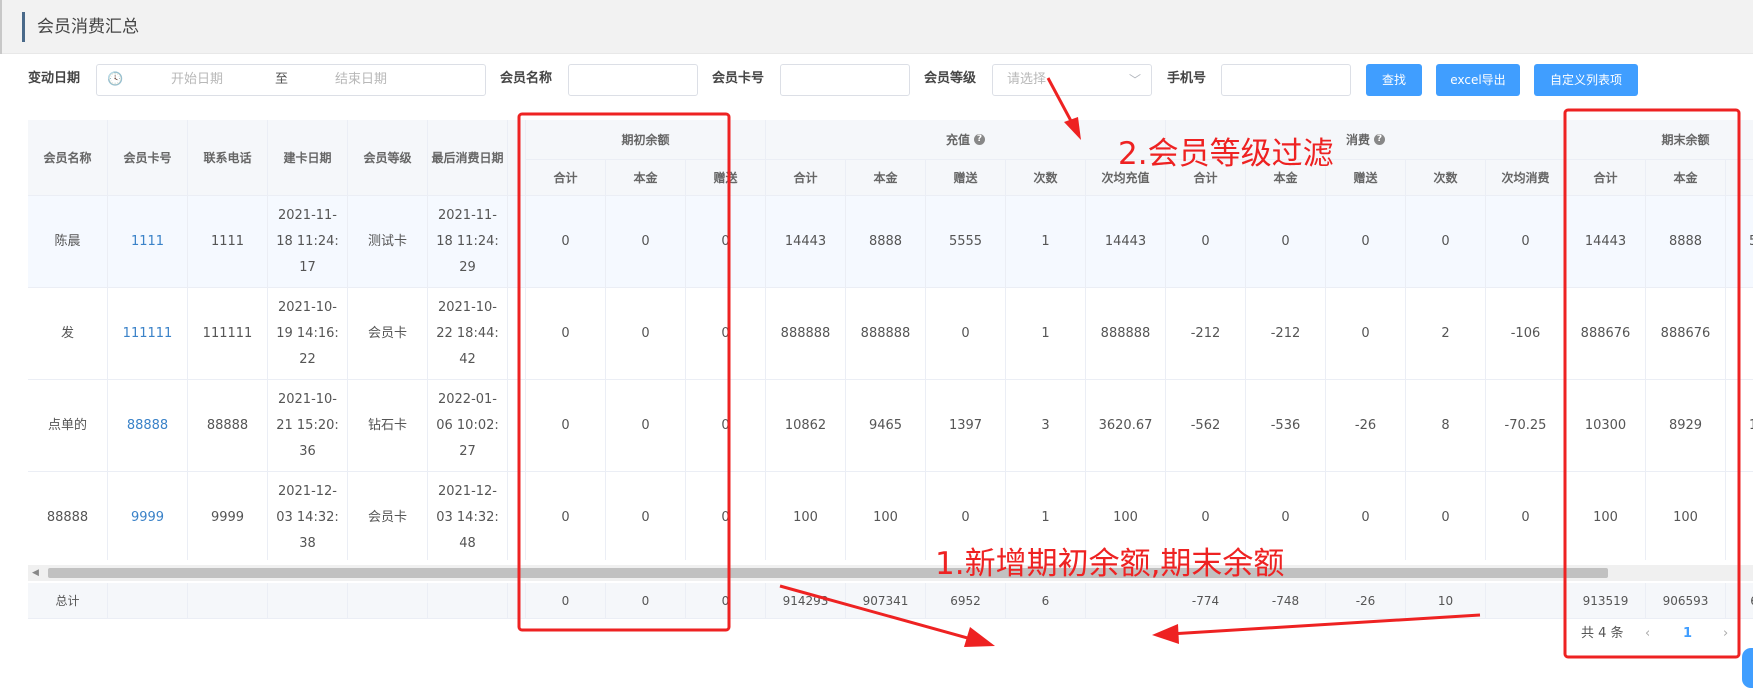 The width and height of the screenshot is (1753, 688). I want to click on header-recharge: 充值?, so click(966, 140).